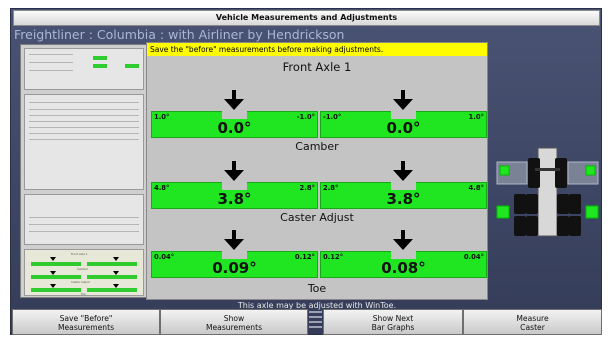 The width and height of the screenshot is (611, 341). Describe the element at coordinates (547, 194) in the screenshot. I see `vehicle-chassis-icon` at that location.